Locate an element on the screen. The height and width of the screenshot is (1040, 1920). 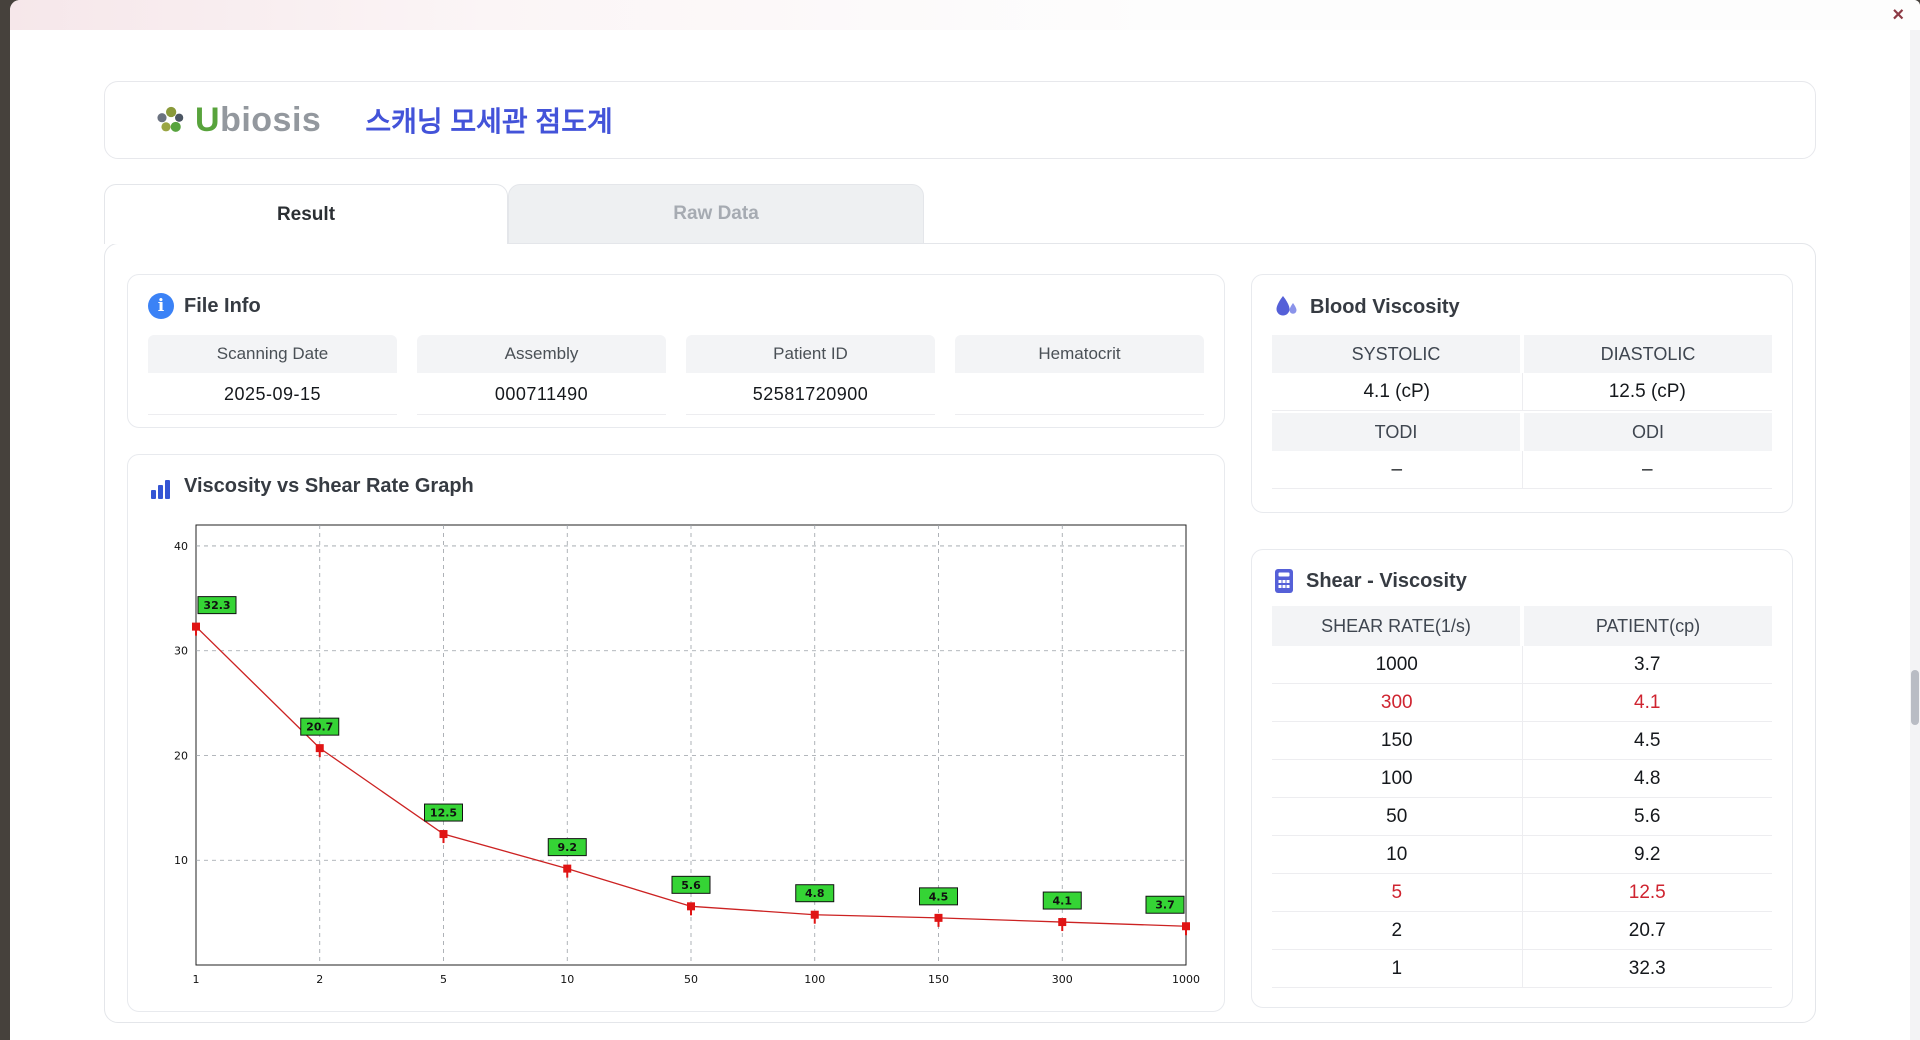
table-row: 2 20.7 is located at coordinates (1522, 931).